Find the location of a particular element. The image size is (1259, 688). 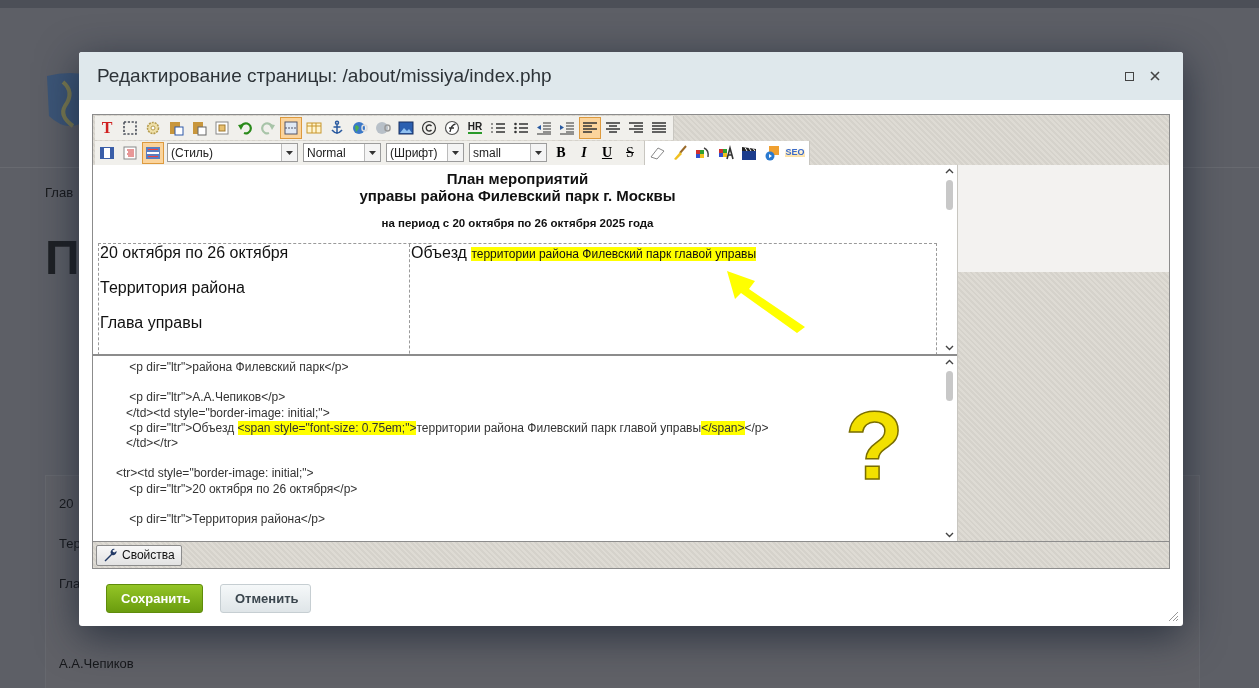

code-line: <p dir="ltr">А.А.Чепиков</p> is located at coordinates (207, 398).